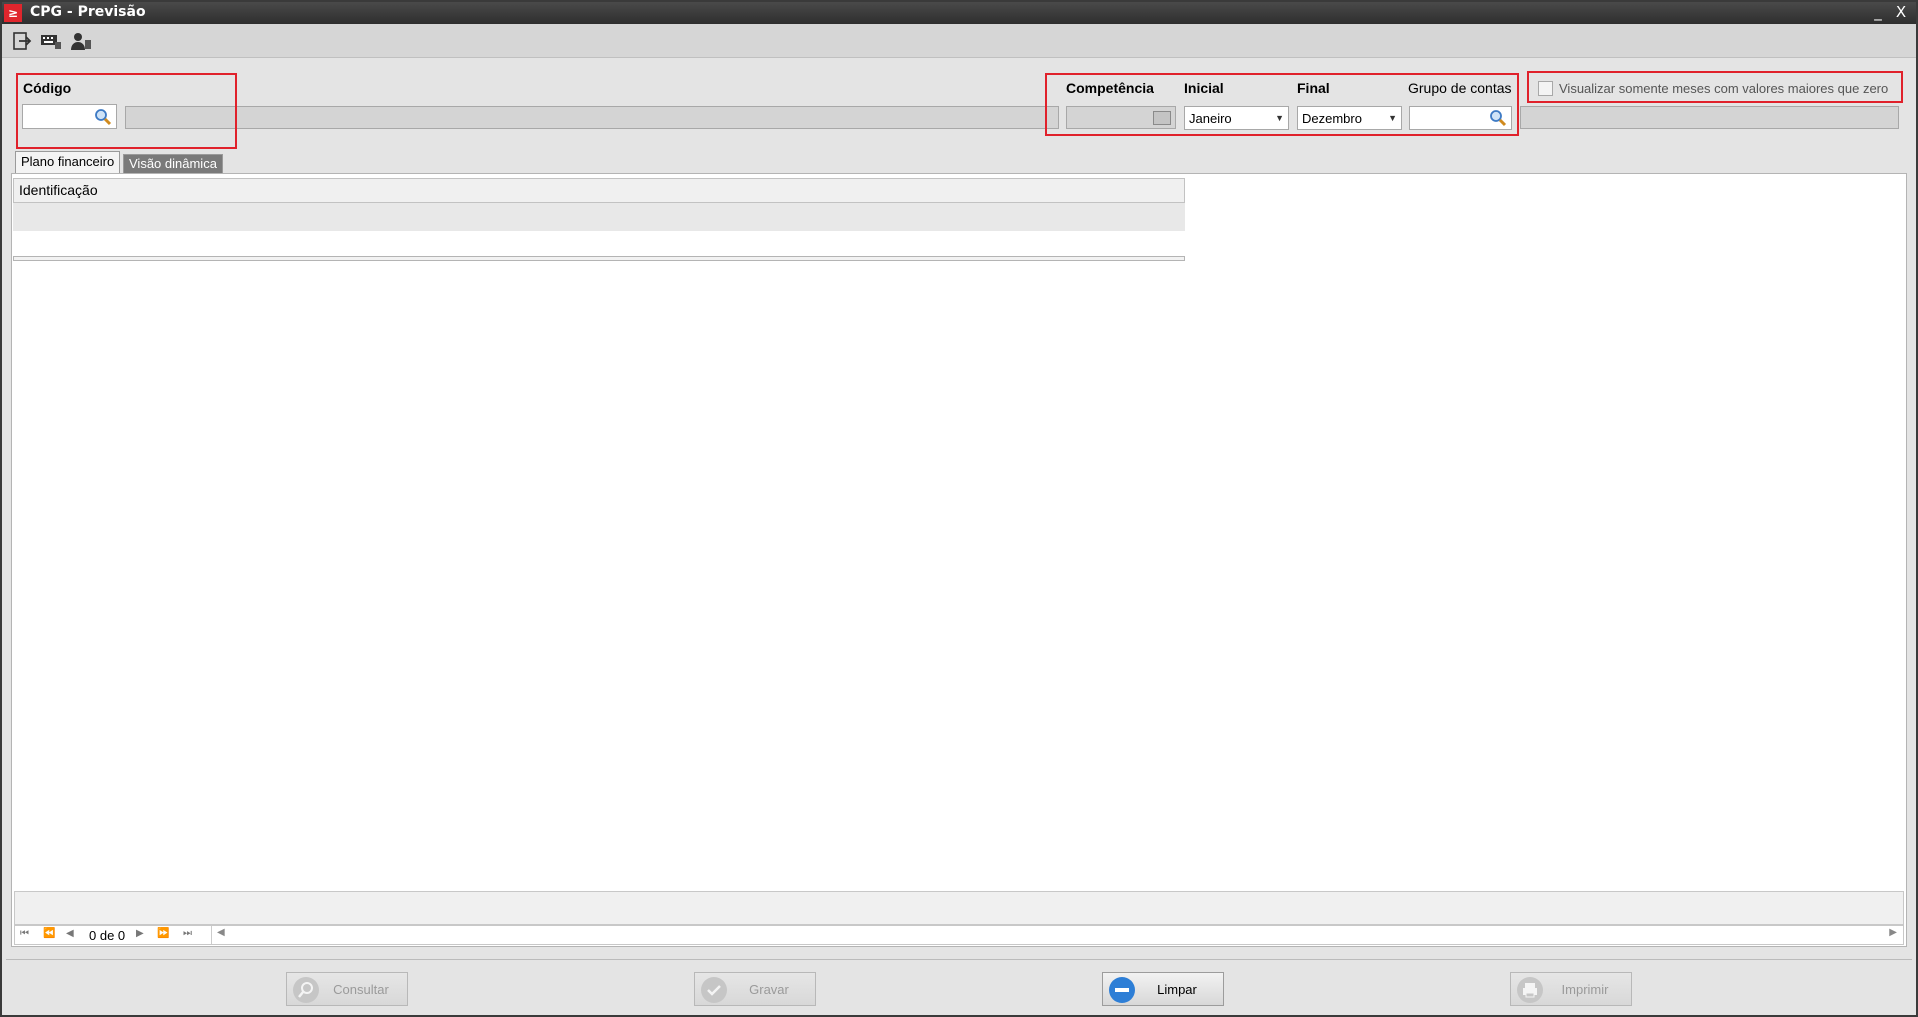 The width and height of the screenshot is (1918, 1017). I want to click on grupo-contas-input, so click(1460, 118).